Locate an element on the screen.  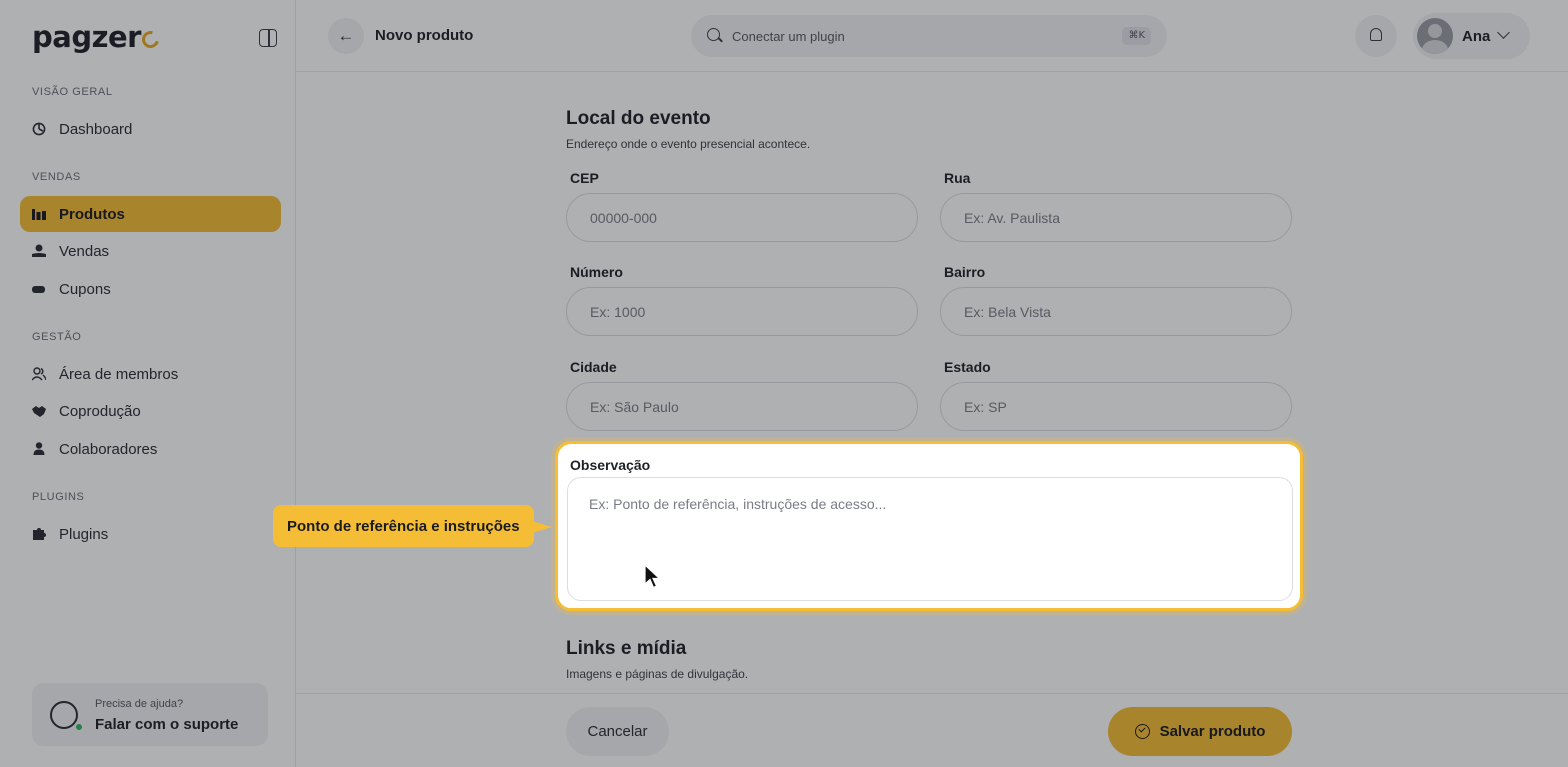
logo: pagzer is located at coordinates (97, 37).